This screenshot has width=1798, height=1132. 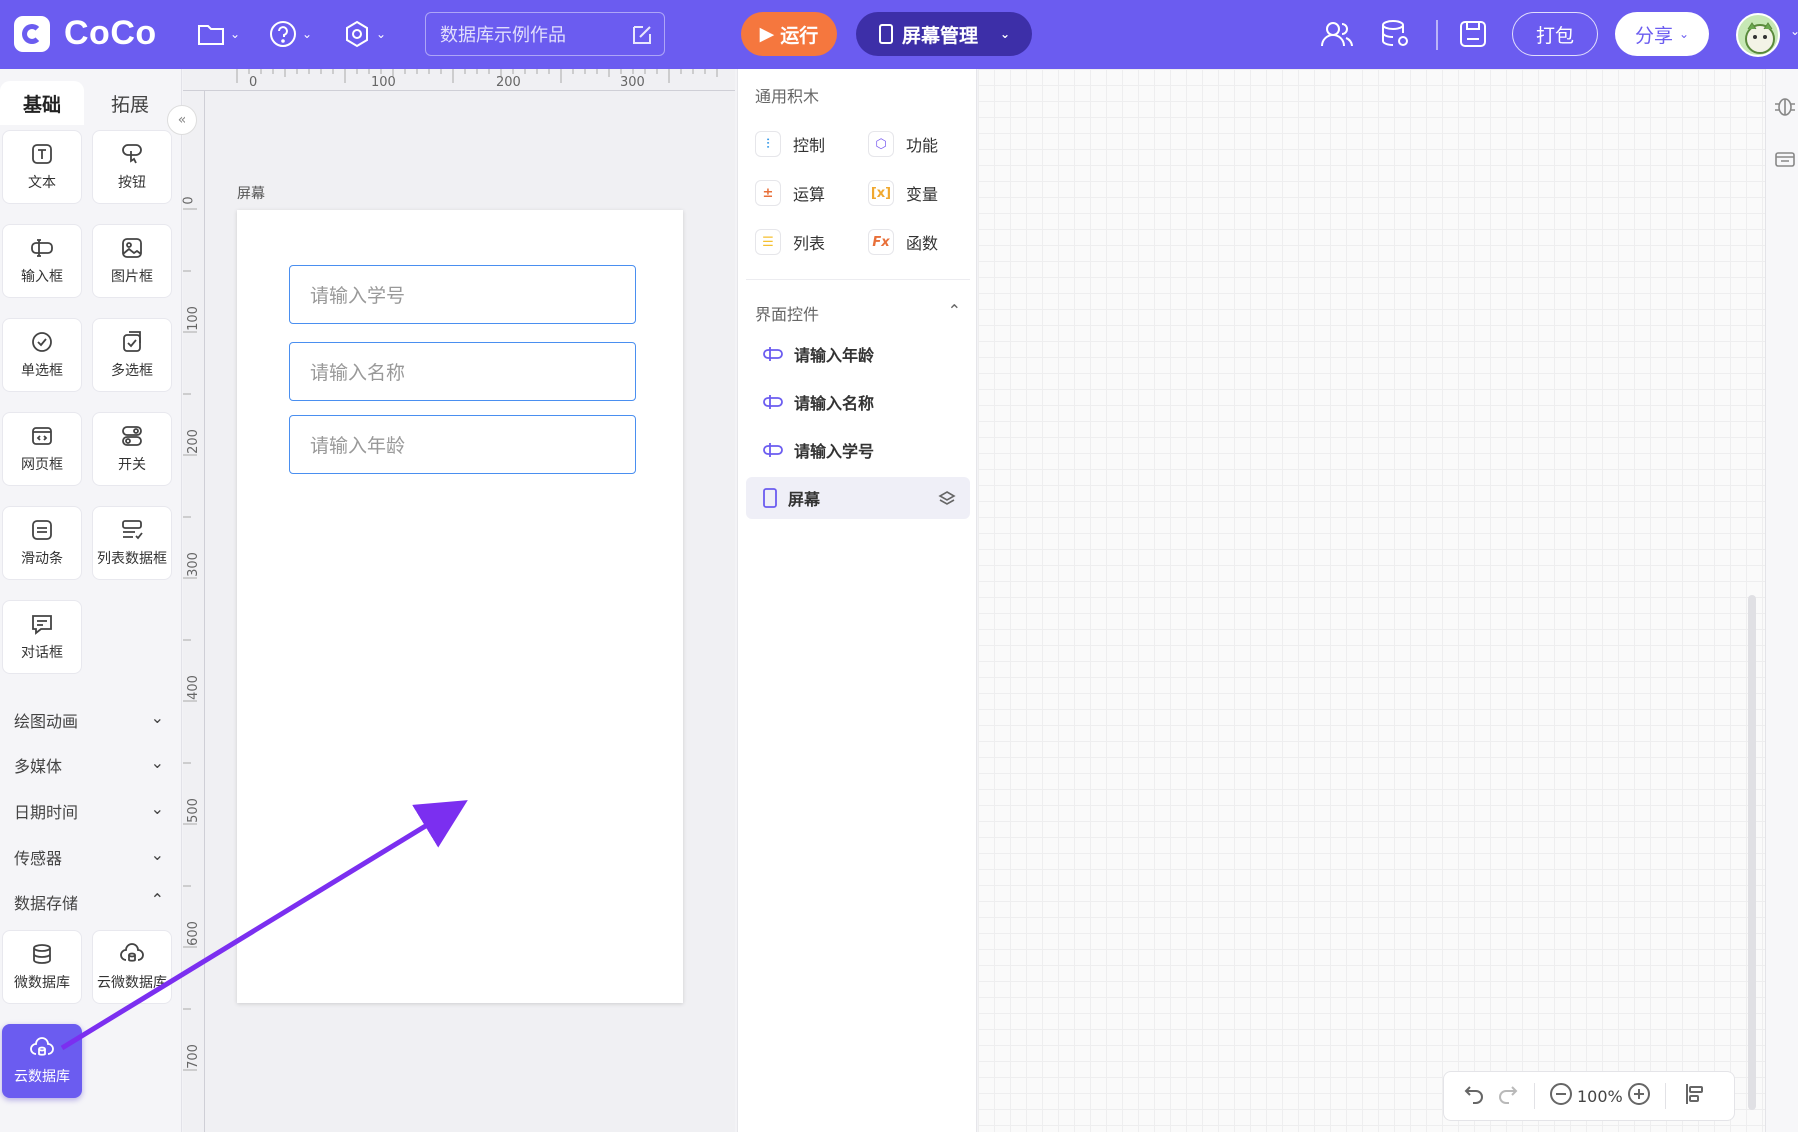 I want to click on folder-icon, so click(x=211, y=35).